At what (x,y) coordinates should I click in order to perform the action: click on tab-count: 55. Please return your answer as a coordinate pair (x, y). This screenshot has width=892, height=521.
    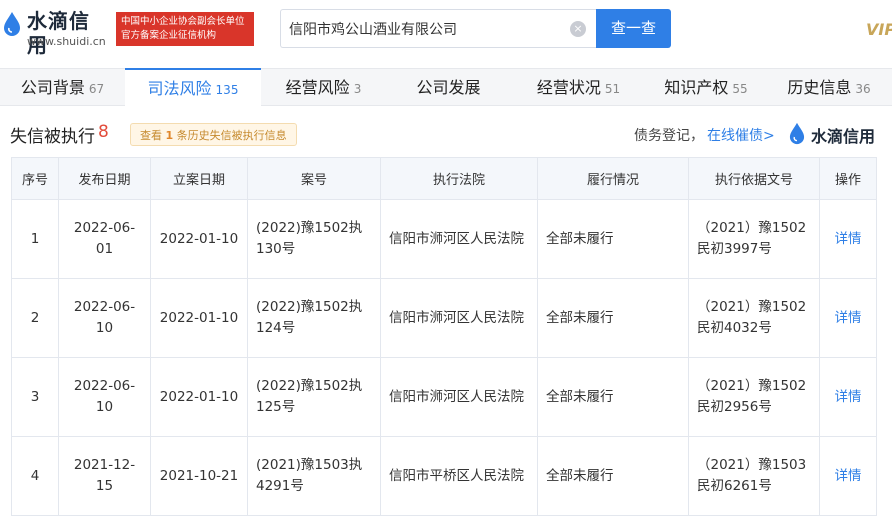
    Looking at the image, I should click on (740, 89).